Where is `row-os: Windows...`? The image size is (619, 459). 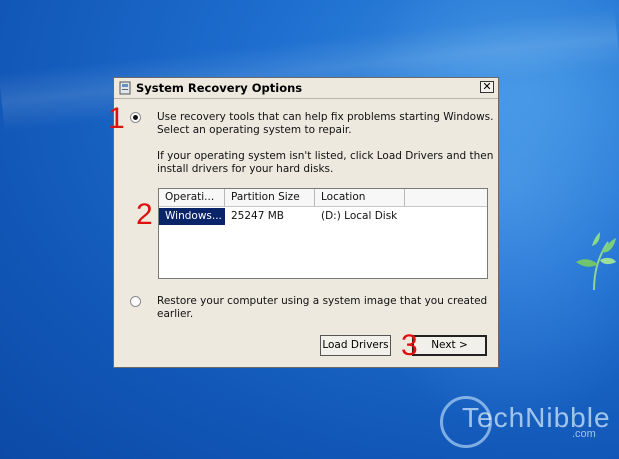 row-os: Windows... is located at coordinates (192, 216).